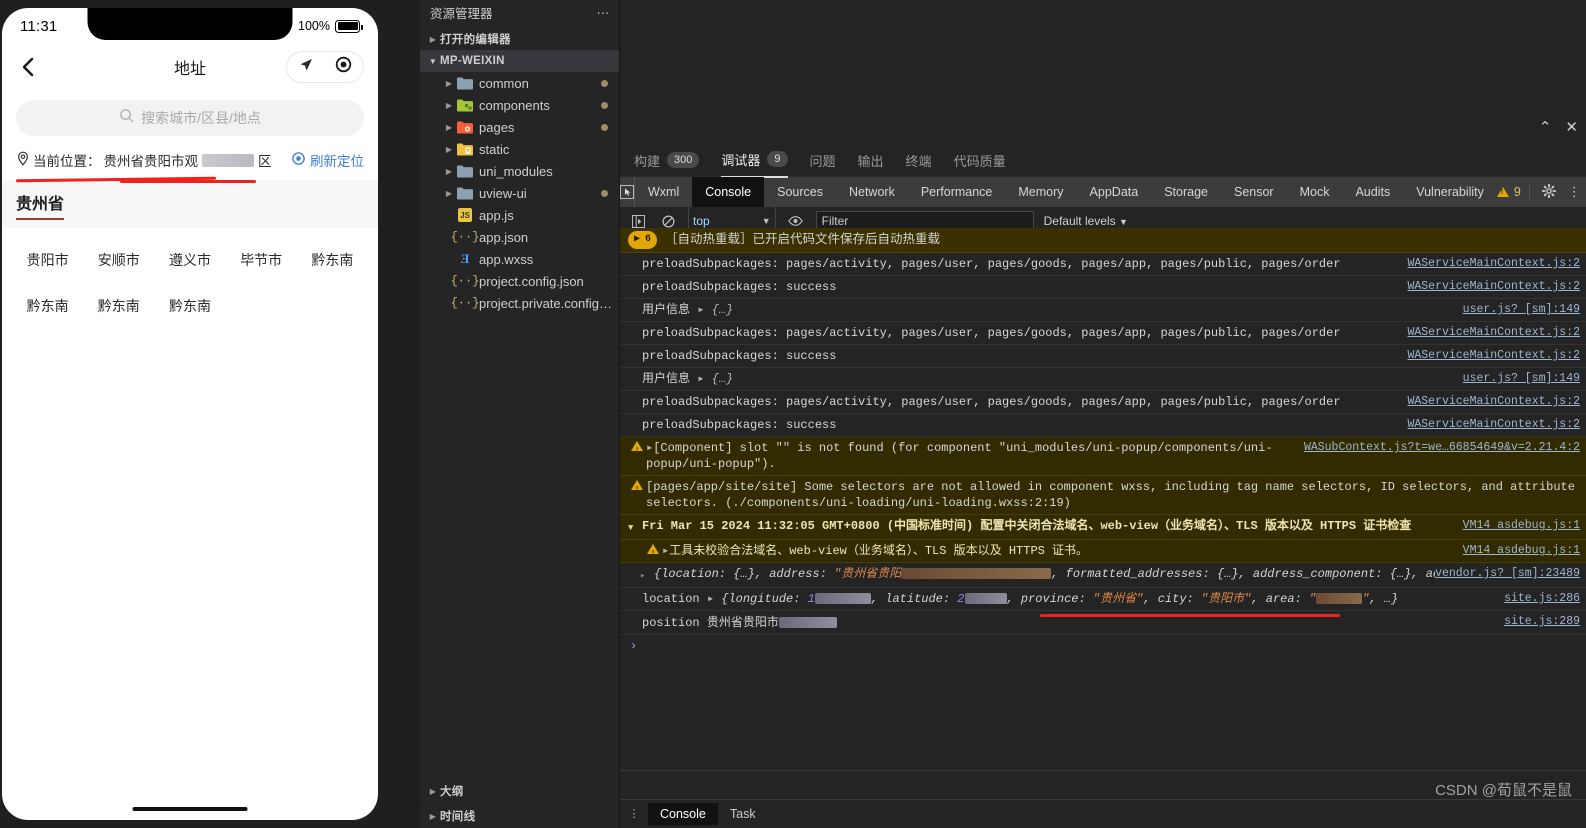 The height and width of the screenshot is (828, 1586). What do you see at coordinates (520, 193) in the screenshot?
I see `folder-uview-ui: ▶ uview-ui` at bounding box center [520, 193].